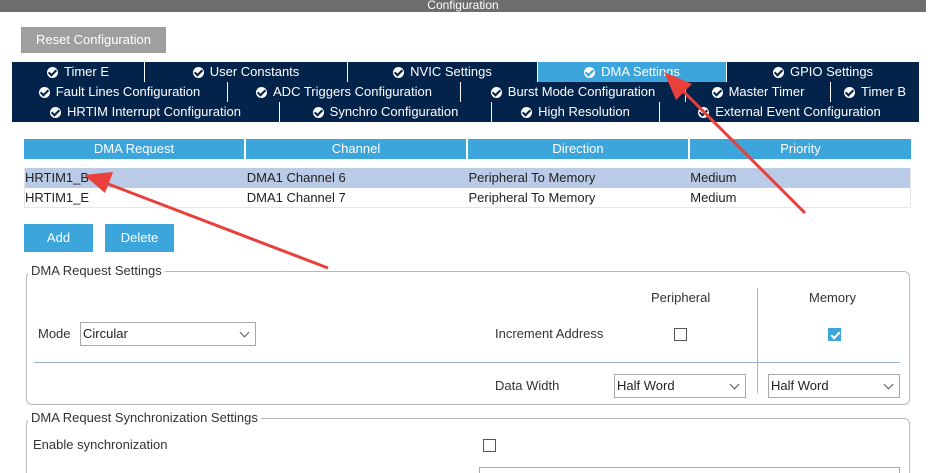 The width and height of the screenshot is (937, 473). I want to click on annotation-arrow-to-selected-row, so click(206, 221).